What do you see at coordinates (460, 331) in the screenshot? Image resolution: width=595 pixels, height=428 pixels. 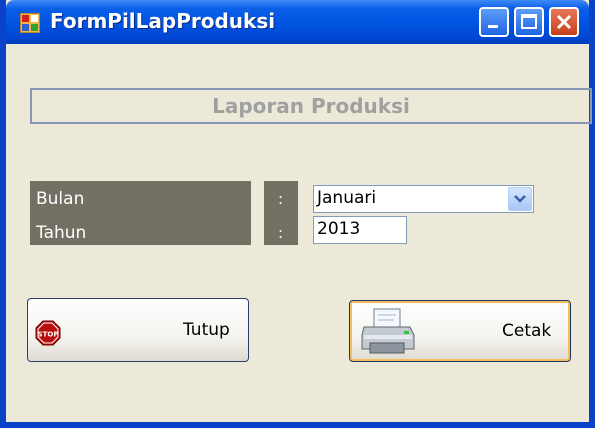 I see `cetak-button: Cetak` at bounding box center [460, 331].